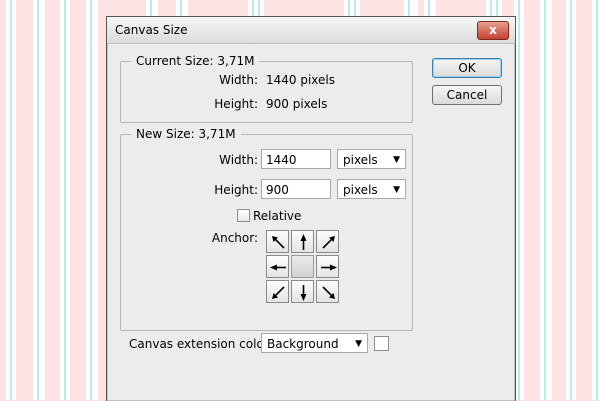  Describe the element at coordinates (151, 30) in the screenshot. I see `dialog-title: Canvas Size` at that location.